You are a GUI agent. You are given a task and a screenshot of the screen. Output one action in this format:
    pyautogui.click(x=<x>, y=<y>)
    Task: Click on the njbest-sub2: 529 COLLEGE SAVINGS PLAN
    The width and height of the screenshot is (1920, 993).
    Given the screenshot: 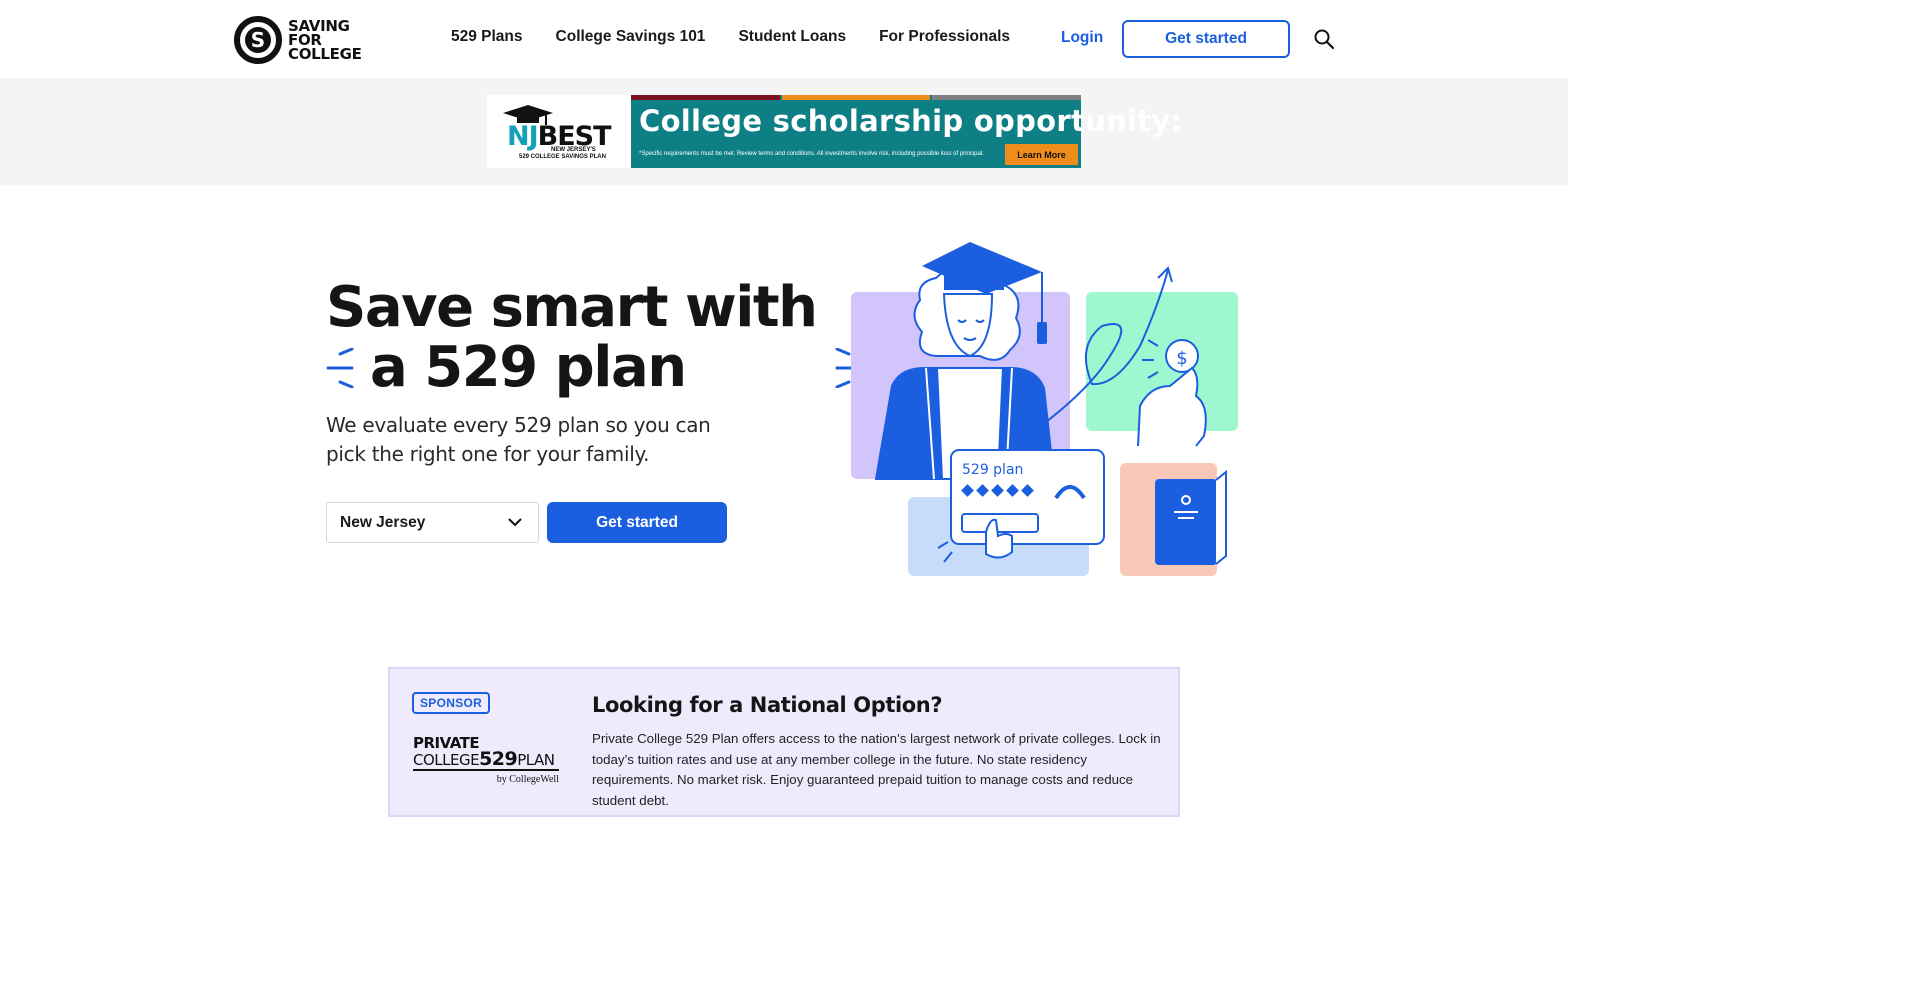 What is the action you would take?
    pyautogui.click(x=562, y=157)
    